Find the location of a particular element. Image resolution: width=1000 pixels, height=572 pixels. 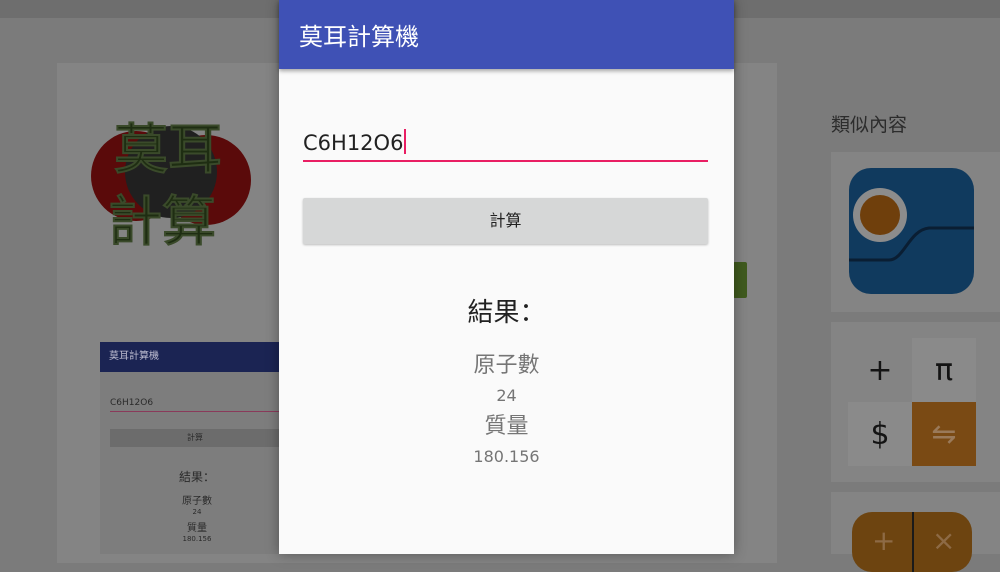

logo-text-top: 莫耳 is located at coordinates (168, 149).